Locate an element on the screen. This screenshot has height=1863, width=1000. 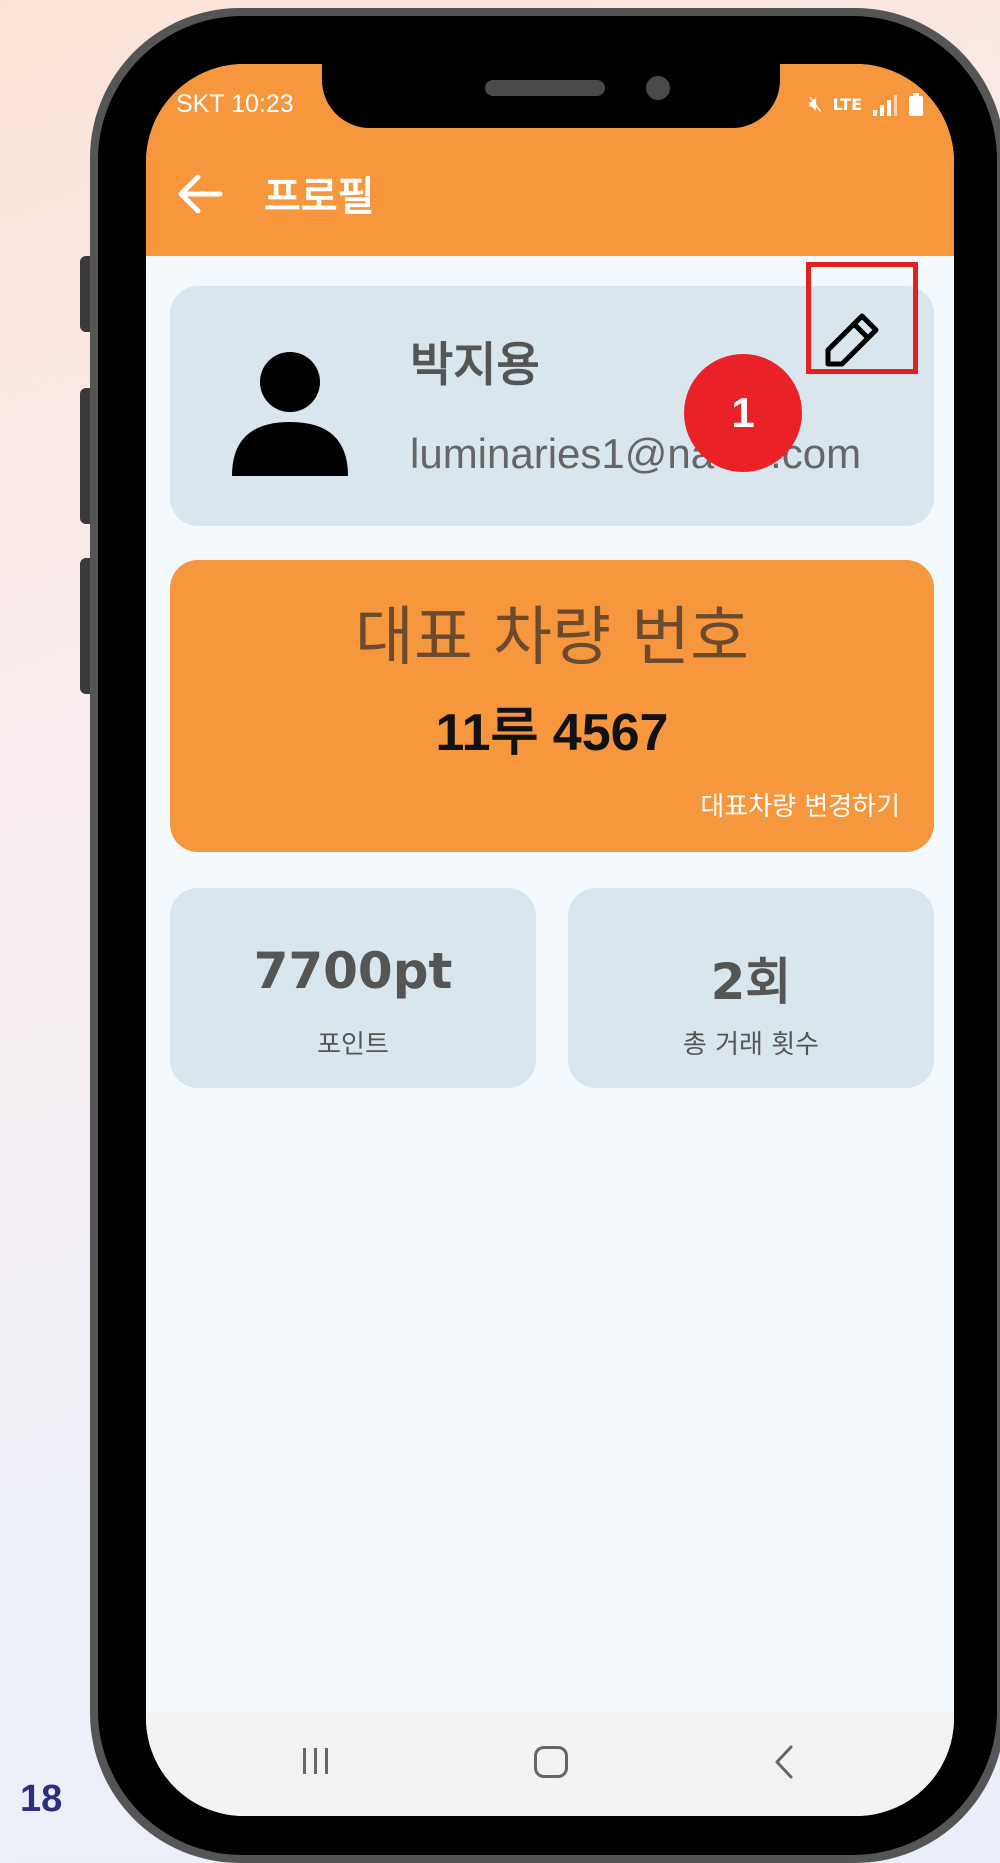
status-carrier-time: SKT 10:23 is located at coordinates (235, 104).